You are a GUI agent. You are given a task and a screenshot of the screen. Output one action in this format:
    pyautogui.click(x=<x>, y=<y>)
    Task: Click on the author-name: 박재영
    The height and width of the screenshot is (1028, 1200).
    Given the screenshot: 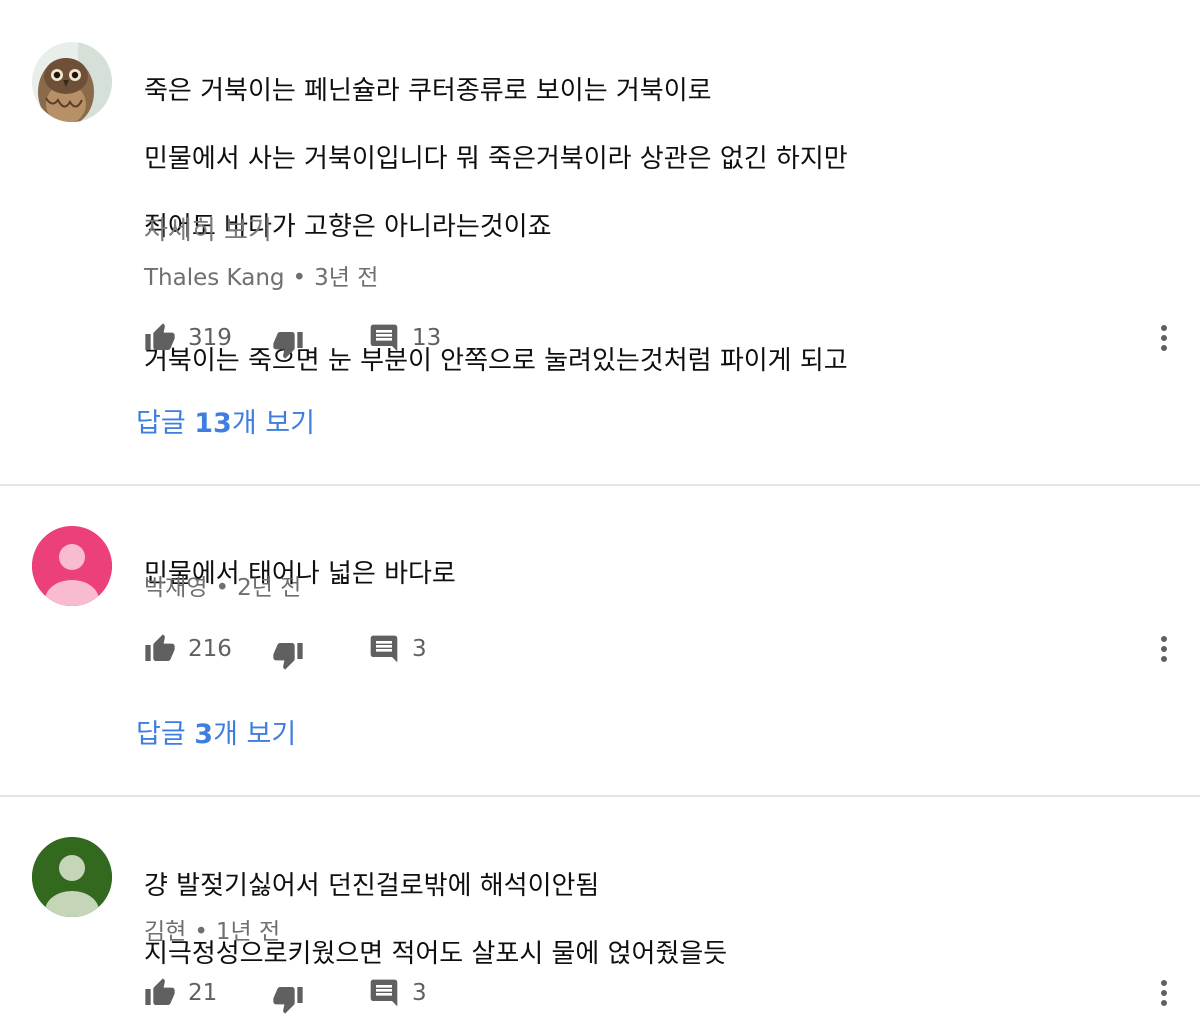 What is the action you would take?
    pyautogui.click(x=175, y=588)
    